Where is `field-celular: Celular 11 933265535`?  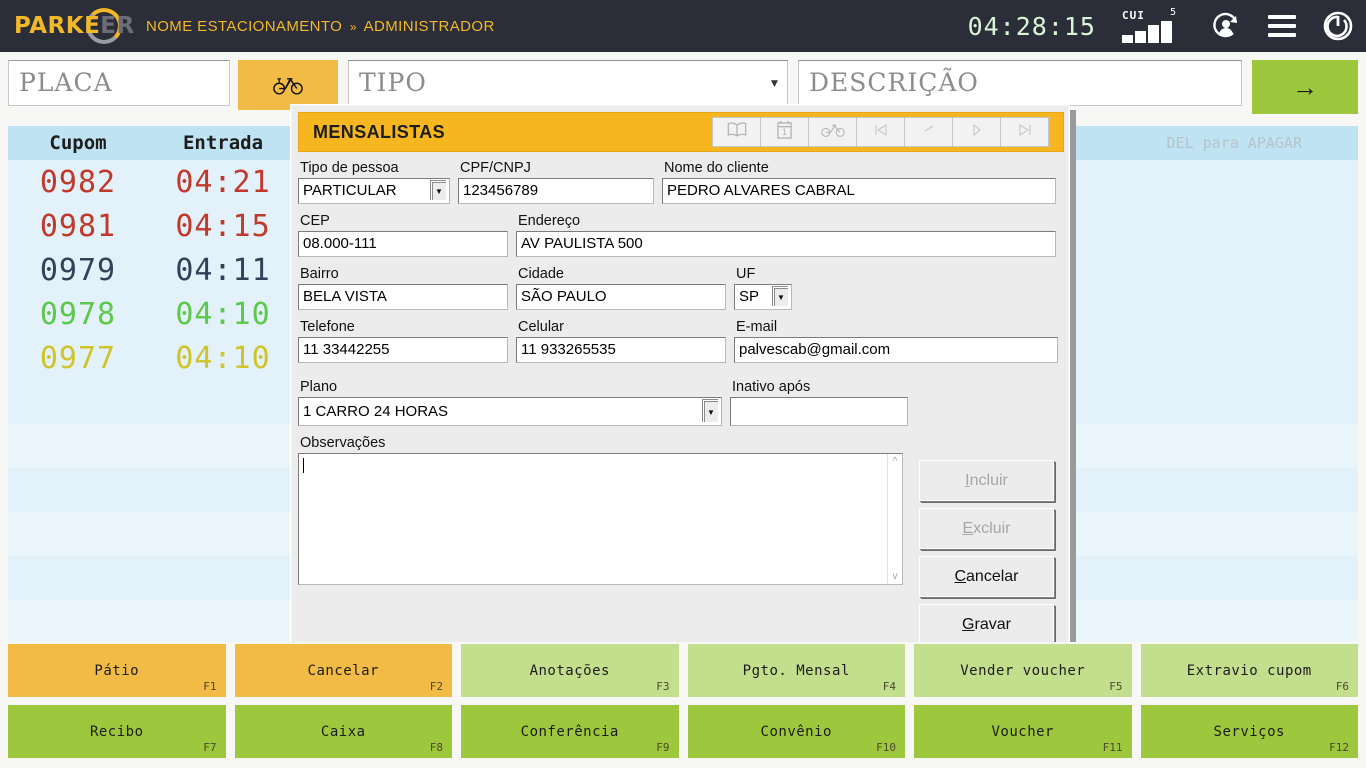
field-celular: Celular 11 933265535 is located at coordinates (621, 341).